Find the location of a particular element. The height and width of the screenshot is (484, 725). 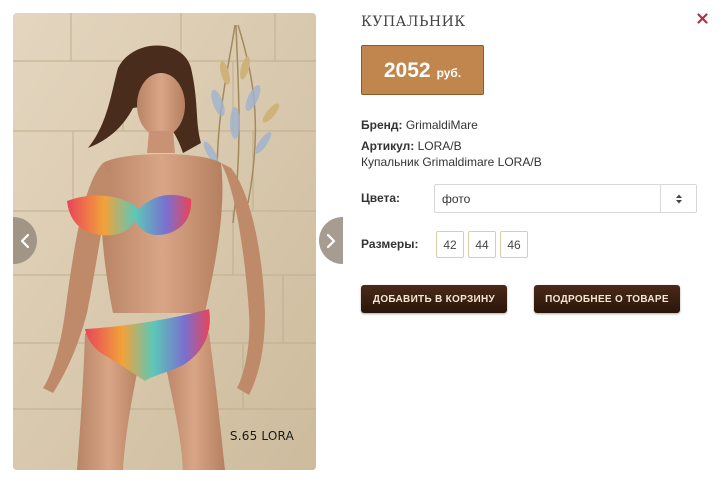

size-option-44: 44 is located at coordinates (482, 244).